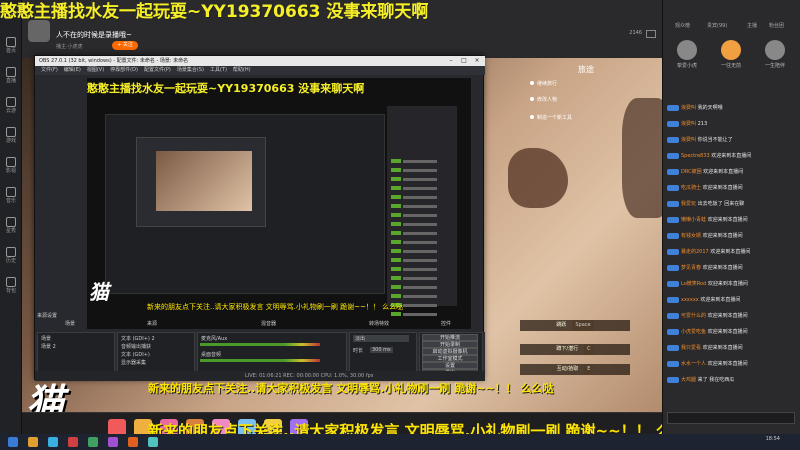 The height and width of the screenshot is (450, 800). Describe the element at coordinates (381, 338) in the screenshot. I see `transition-select: 淡出` at that location.